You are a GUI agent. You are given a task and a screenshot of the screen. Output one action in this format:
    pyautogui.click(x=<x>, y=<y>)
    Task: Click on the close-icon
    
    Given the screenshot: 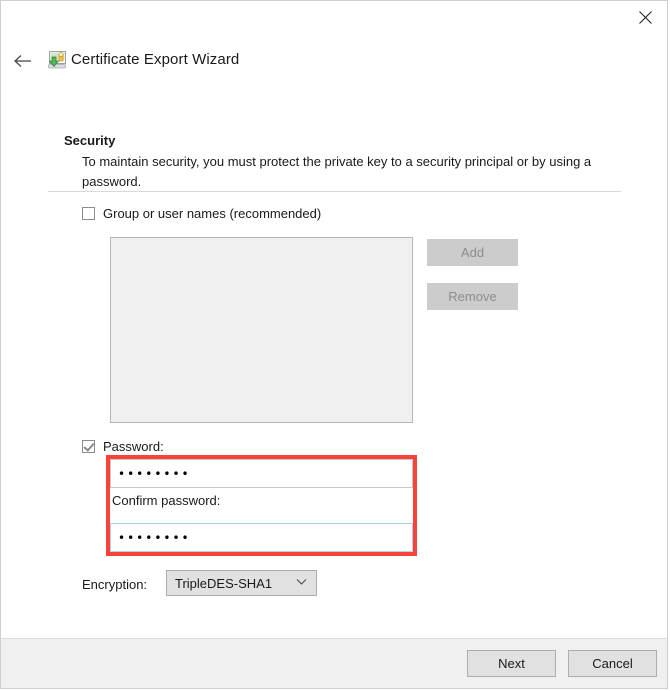 What is the action you would take?
    pyautogui.click(x=644, y=17)
    